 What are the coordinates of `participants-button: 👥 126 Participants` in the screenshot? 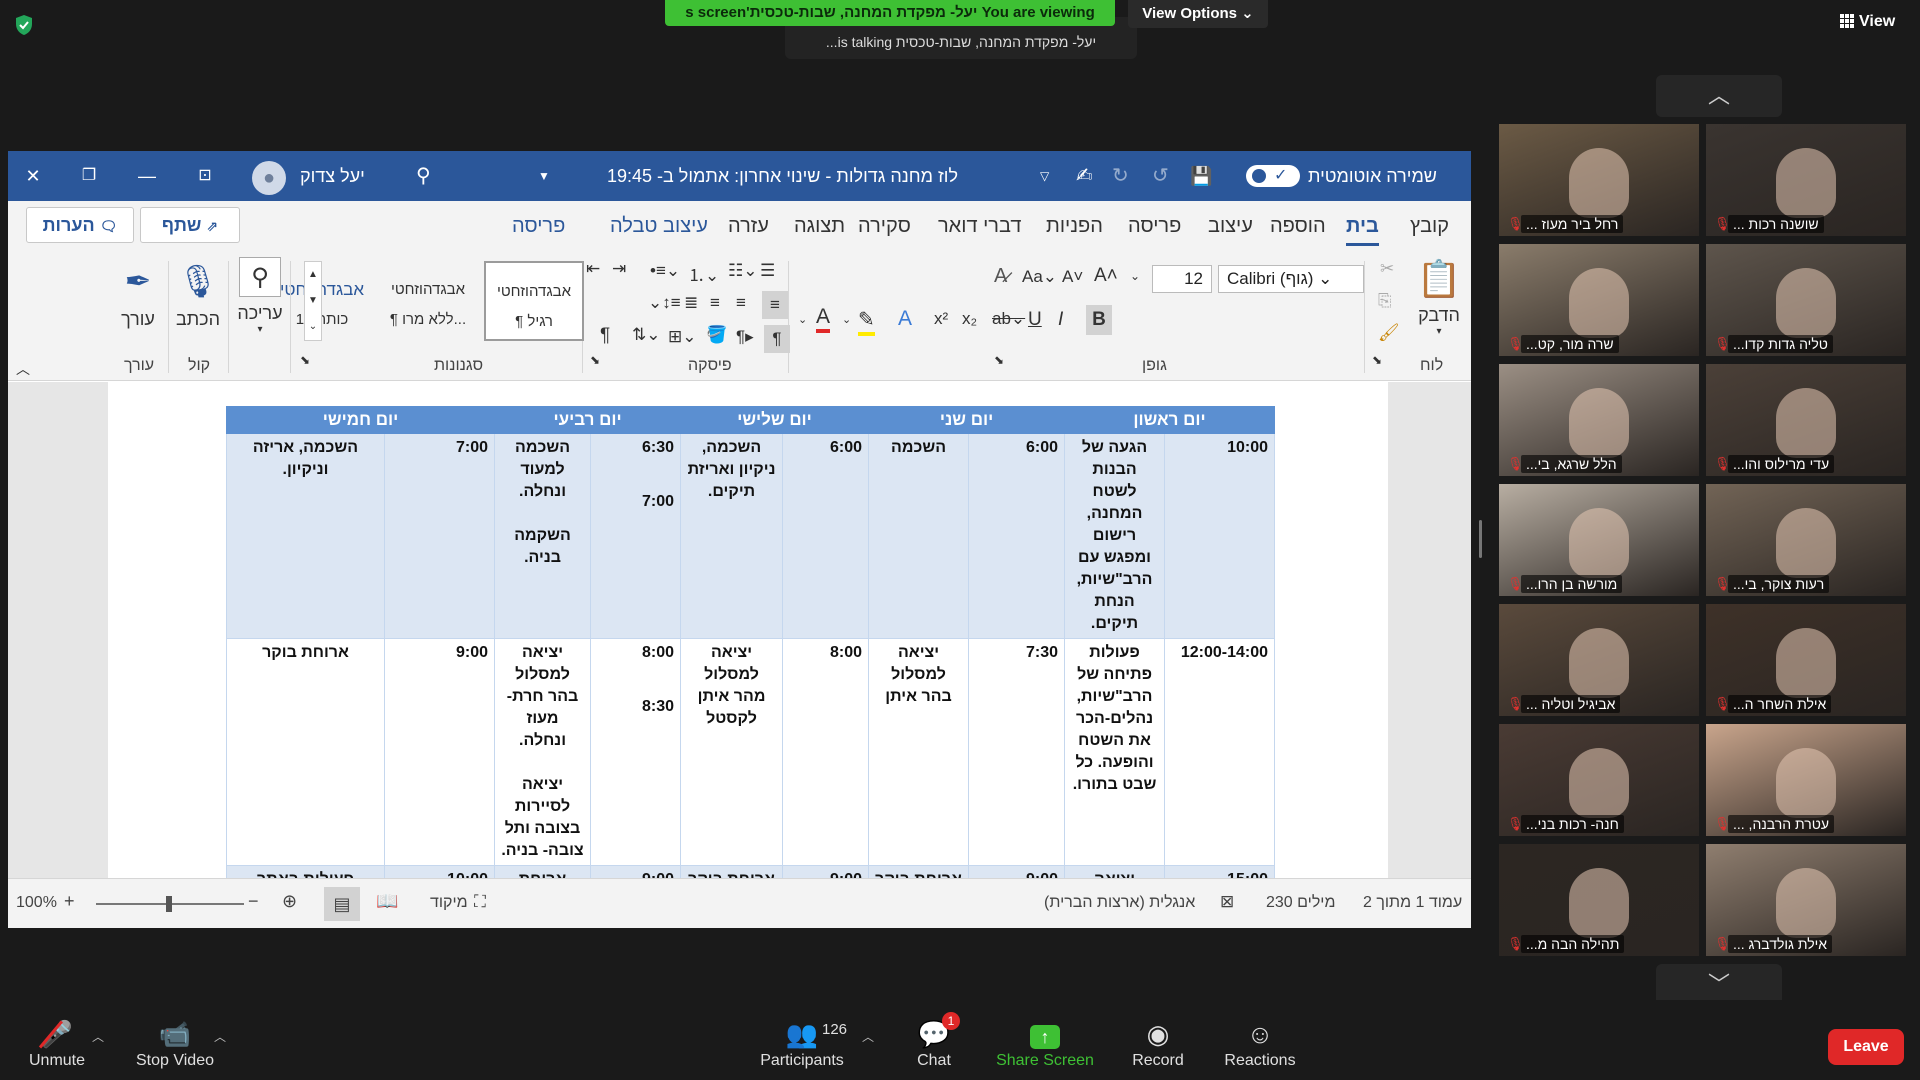 It's located at (802, 1043).